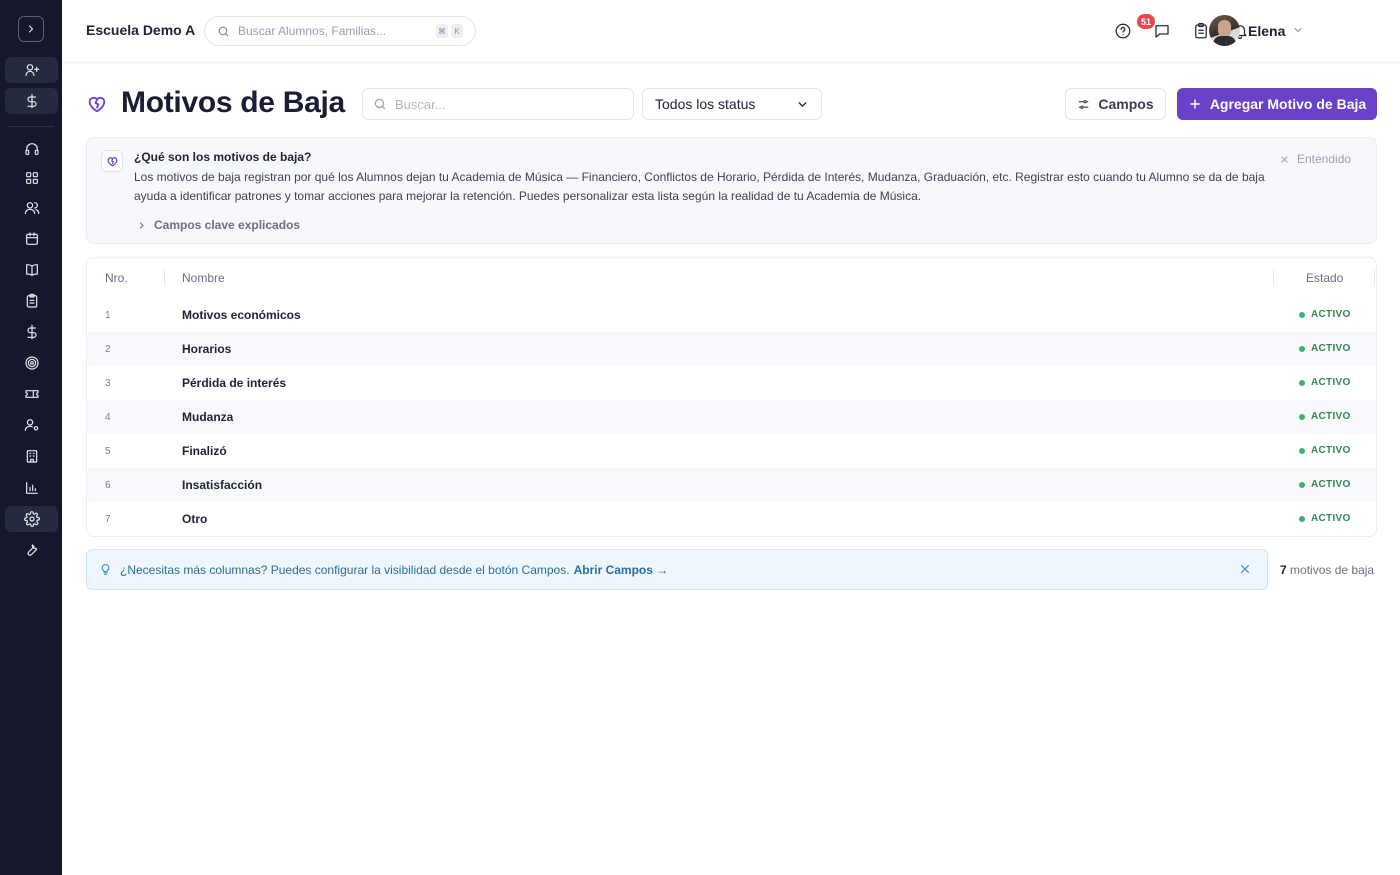 This screenshot has height=875, width=1400. I want to click on user-name: Elena, so click(1266, 31).